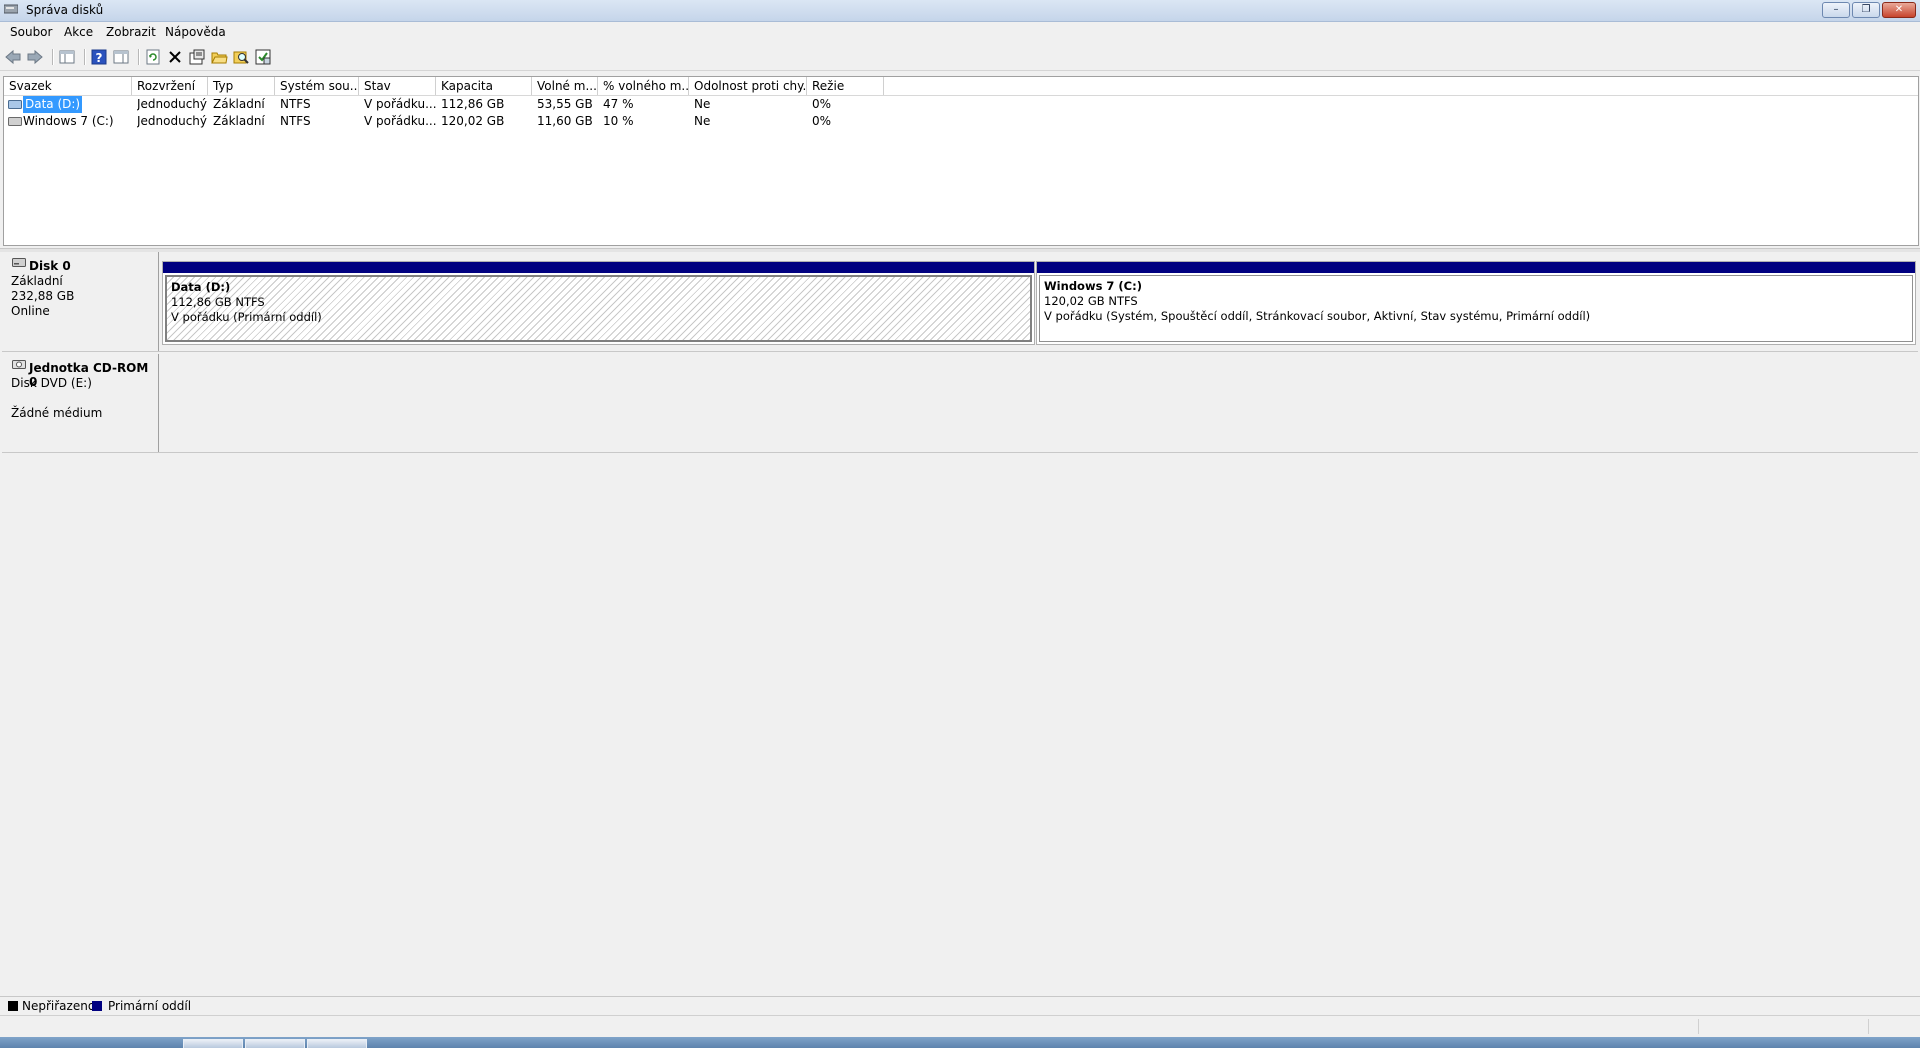 This screenshot has height=1048, width=1920. Describe the element at coordinates (565, 121) in the screenshot. I see `volume-free-space: 11,60 GB` at that location.